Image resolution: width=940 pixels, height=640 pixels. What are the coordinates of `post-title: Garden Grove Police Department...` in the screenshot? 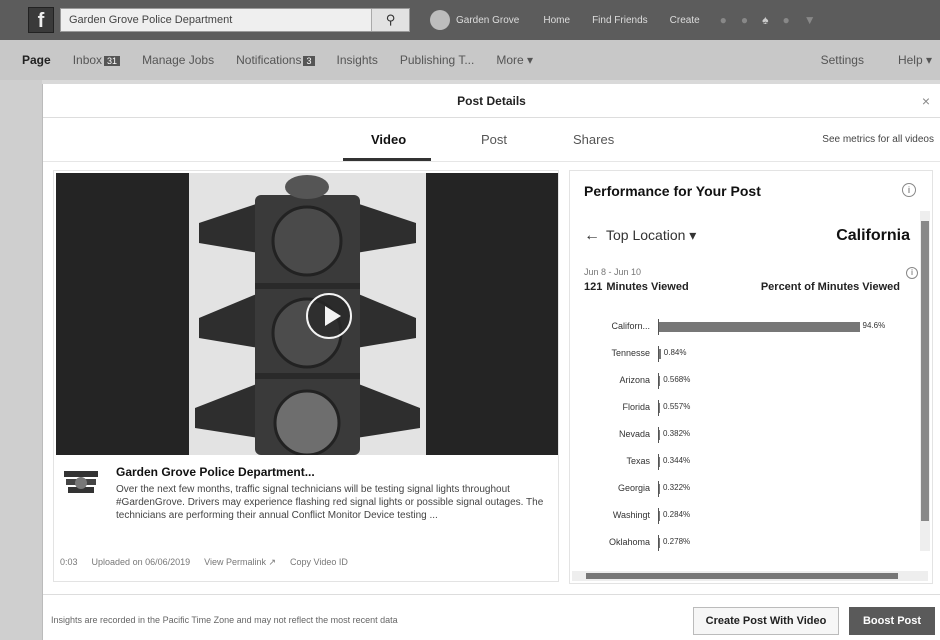 It's located at (215, 472).